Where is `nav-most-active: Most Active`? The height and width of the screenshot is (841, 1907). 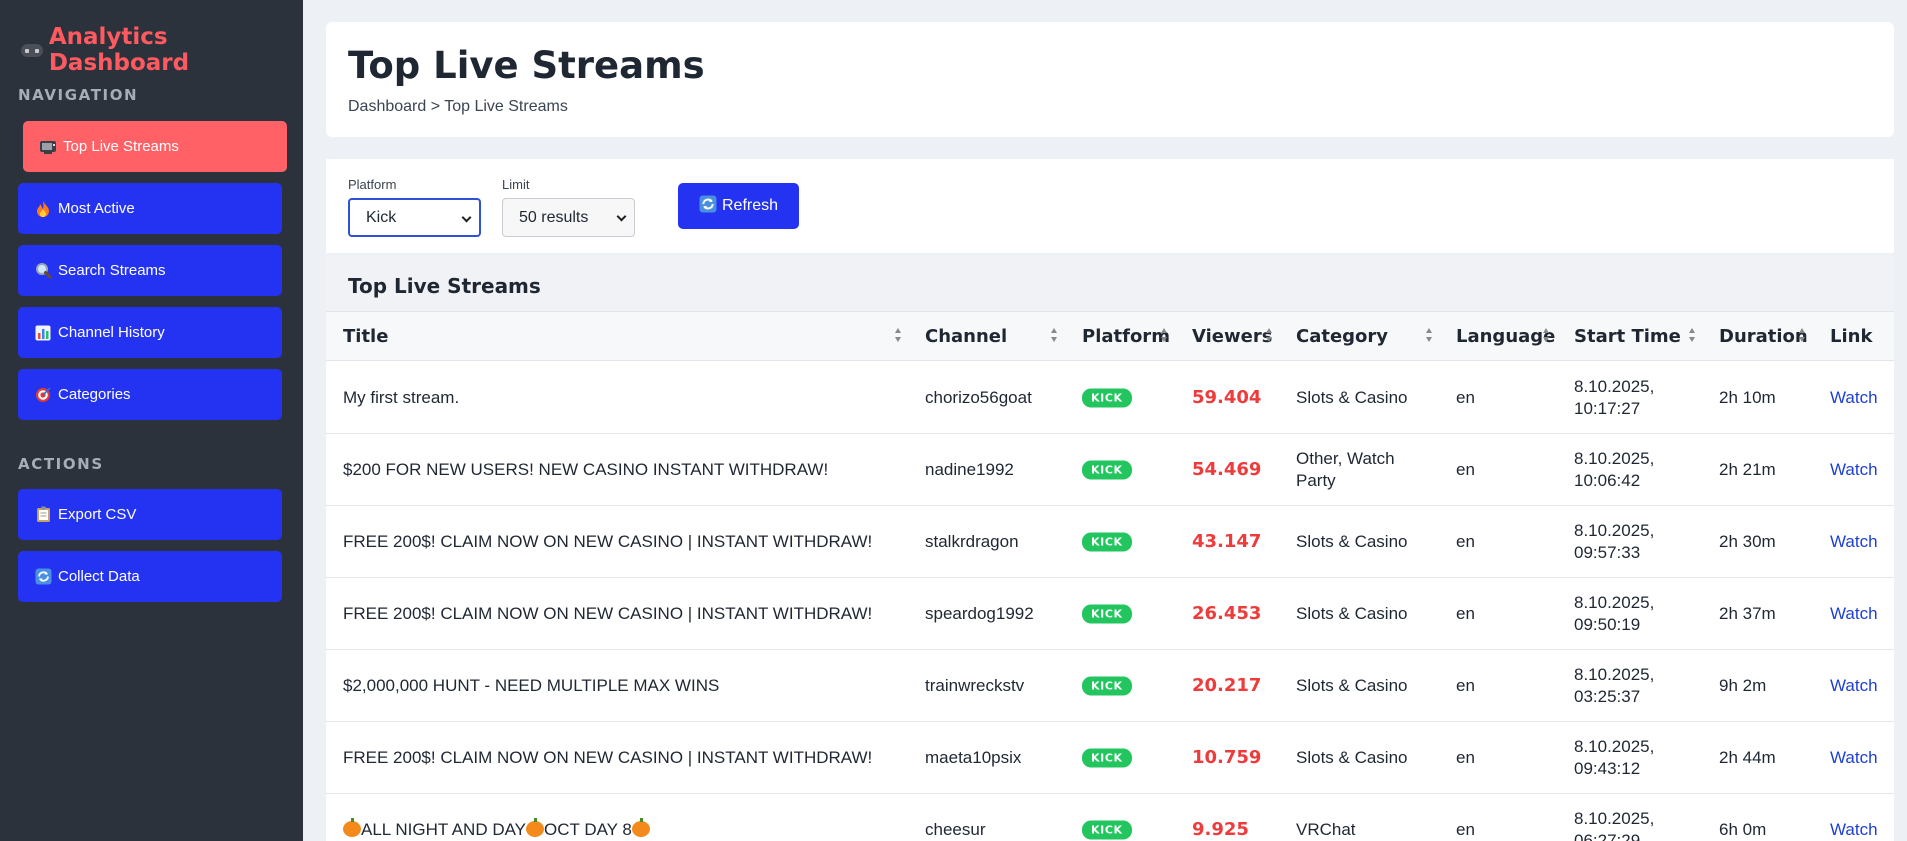
nav-most-active: Most Active is located at coordinates (150, 208).